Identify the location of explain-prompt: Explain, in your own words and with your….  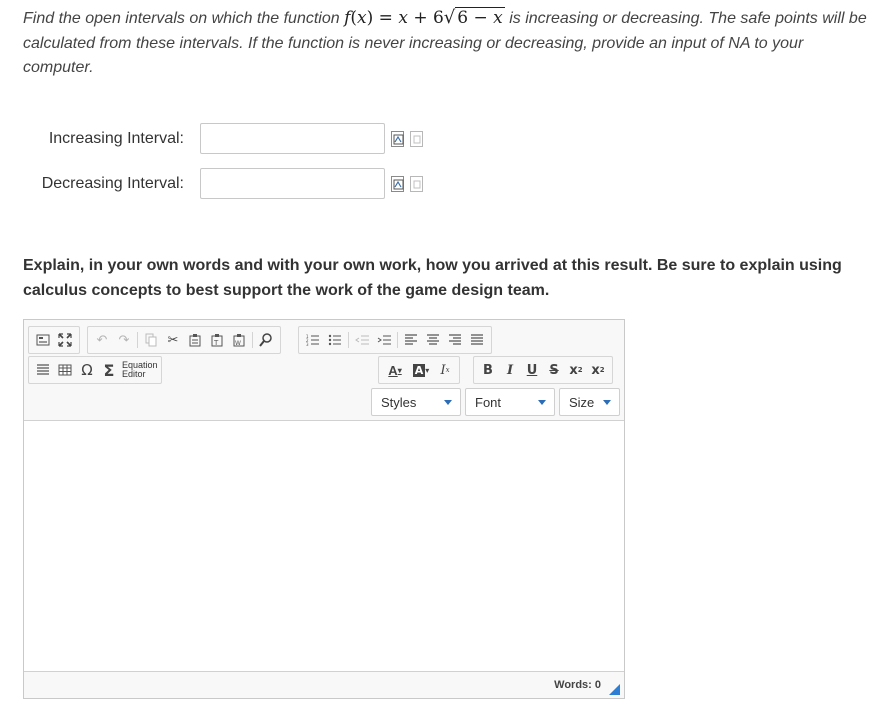
(432, 278).